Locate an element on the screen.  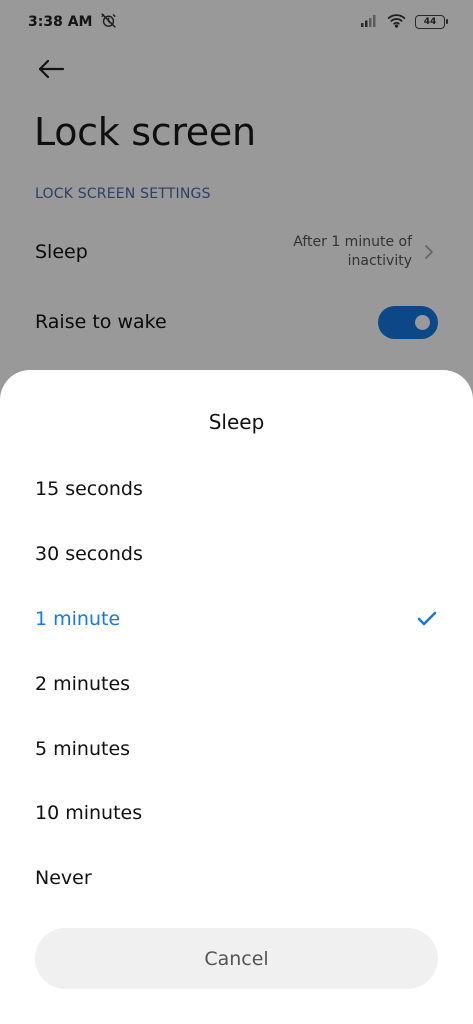
option-15-seconds: 15 seconds is located at coordinates (236, 489).